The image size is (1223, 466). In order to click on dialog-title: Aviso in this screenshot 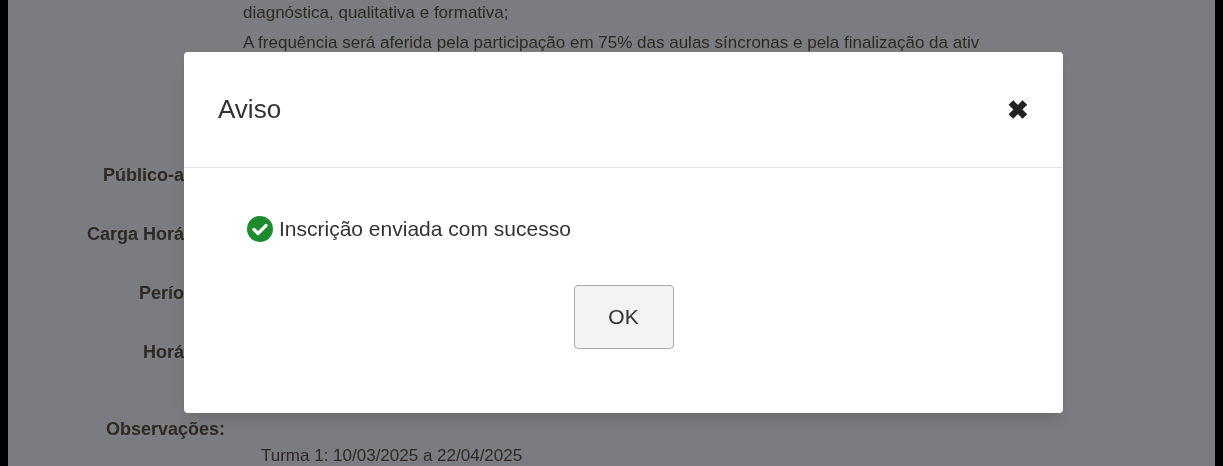, I will do `click(250, 109)`.